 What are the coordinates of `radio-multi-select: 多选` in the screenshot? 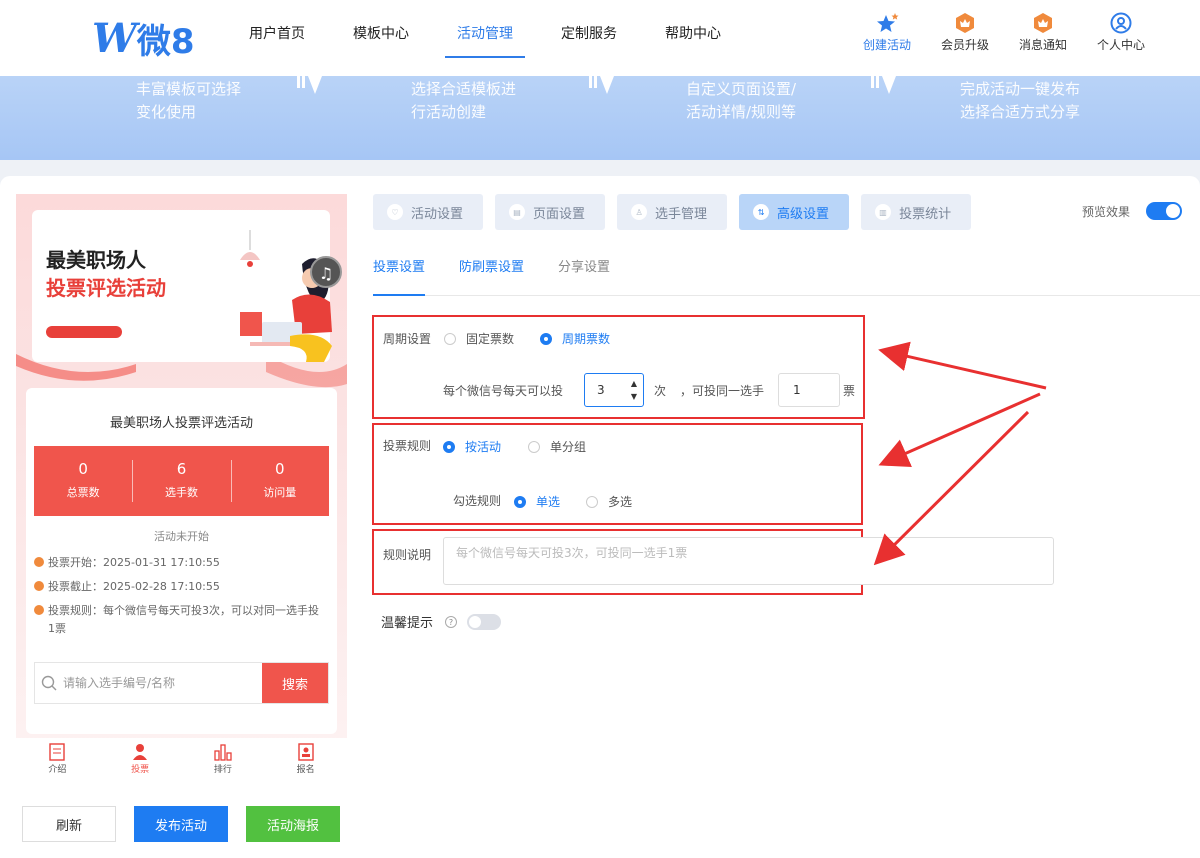 It's located at (609, 501).